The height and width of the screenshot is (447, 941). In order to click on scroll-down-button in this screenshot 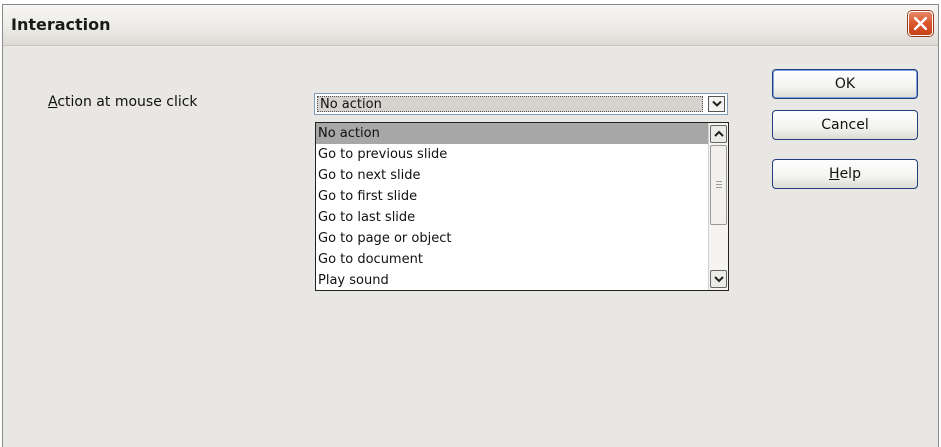, I will do `click(718, 279)`.